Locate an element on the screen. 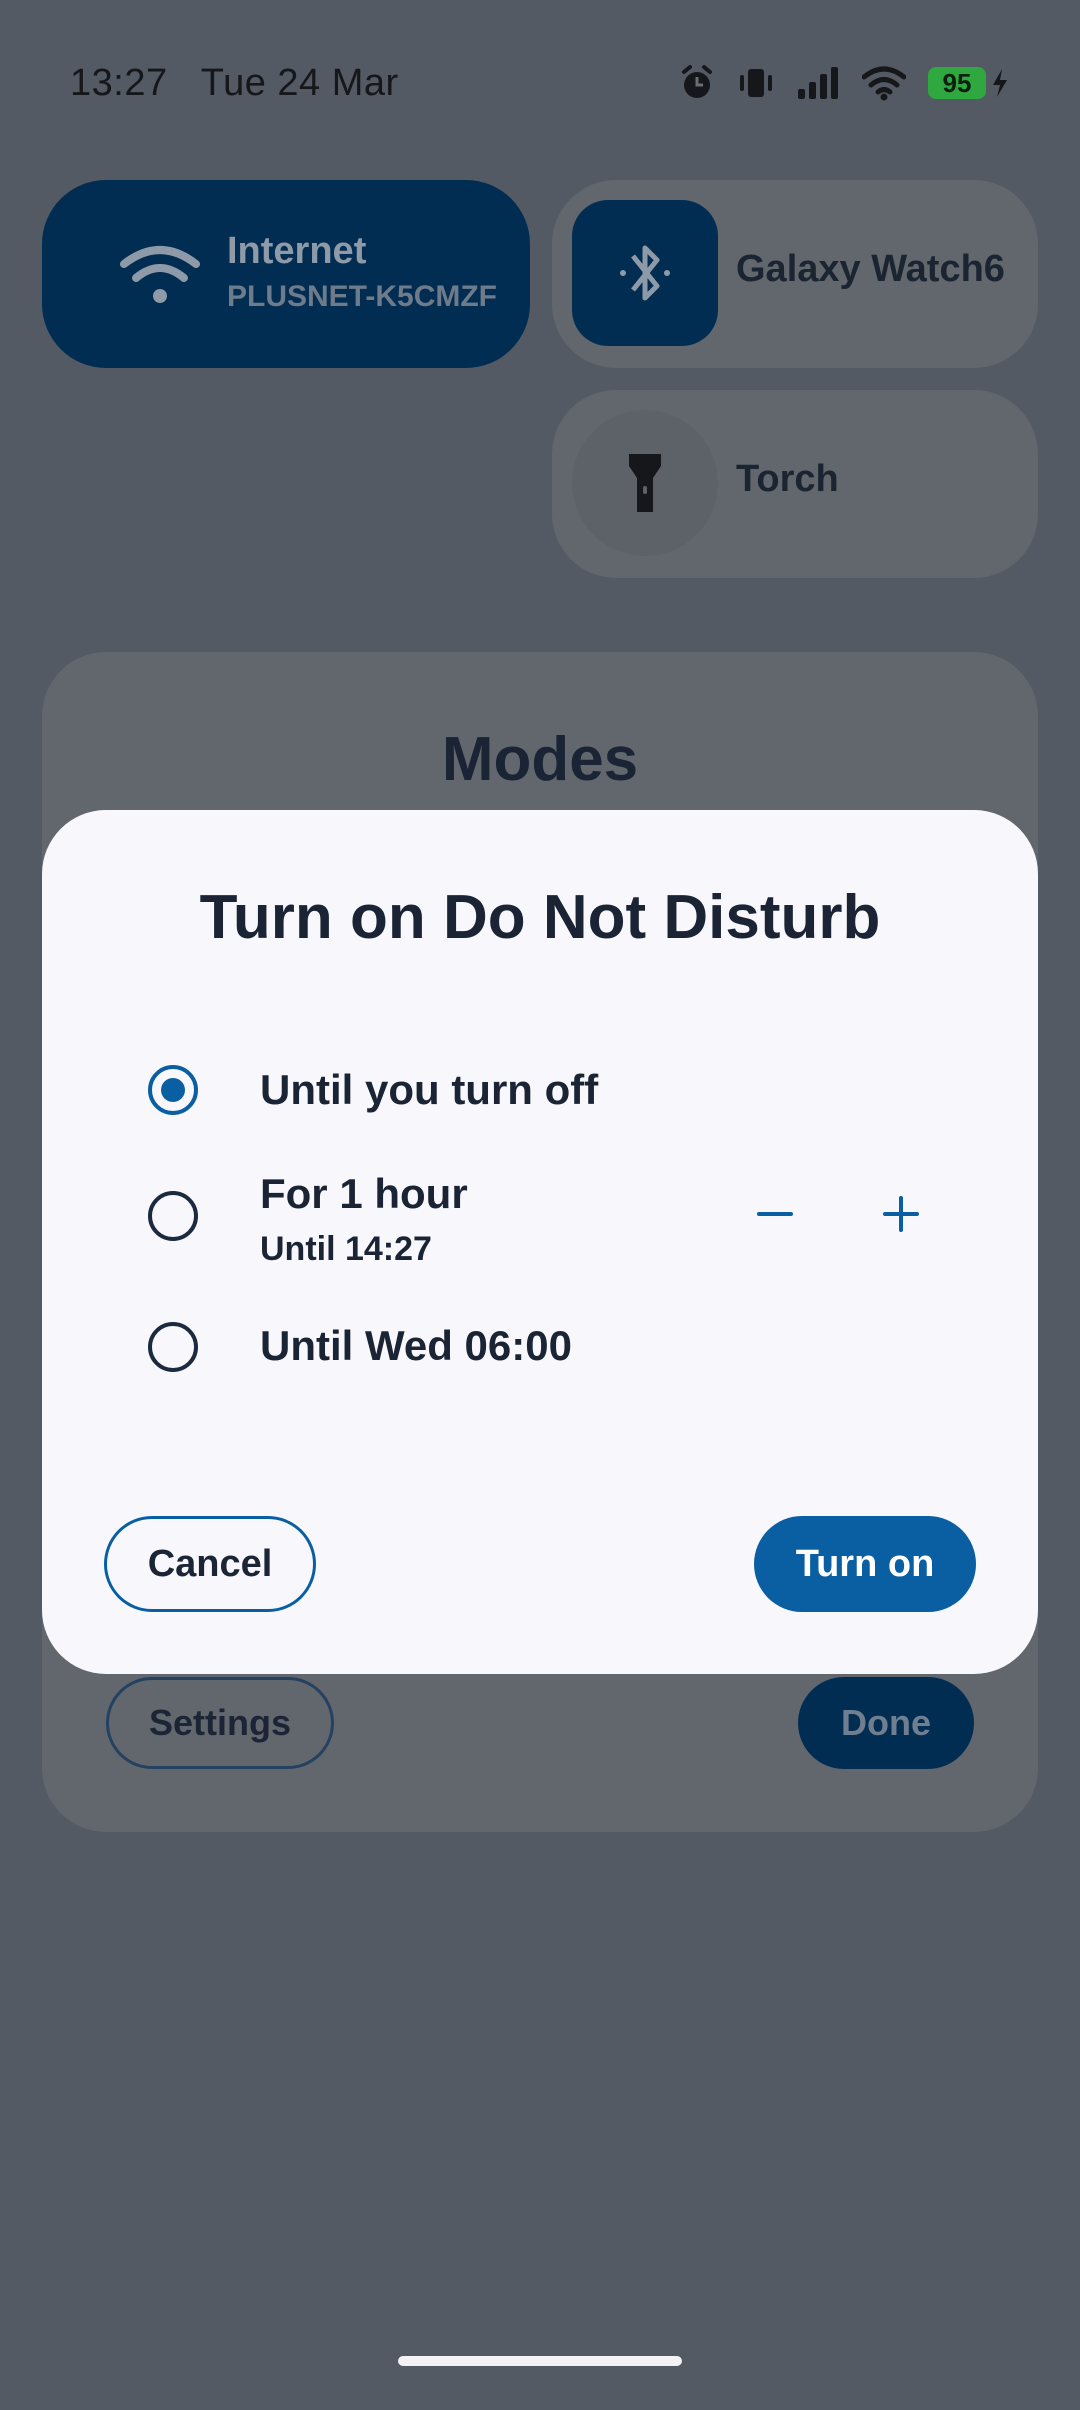  decrease-duration-button is located at coordinates (775, 1216).